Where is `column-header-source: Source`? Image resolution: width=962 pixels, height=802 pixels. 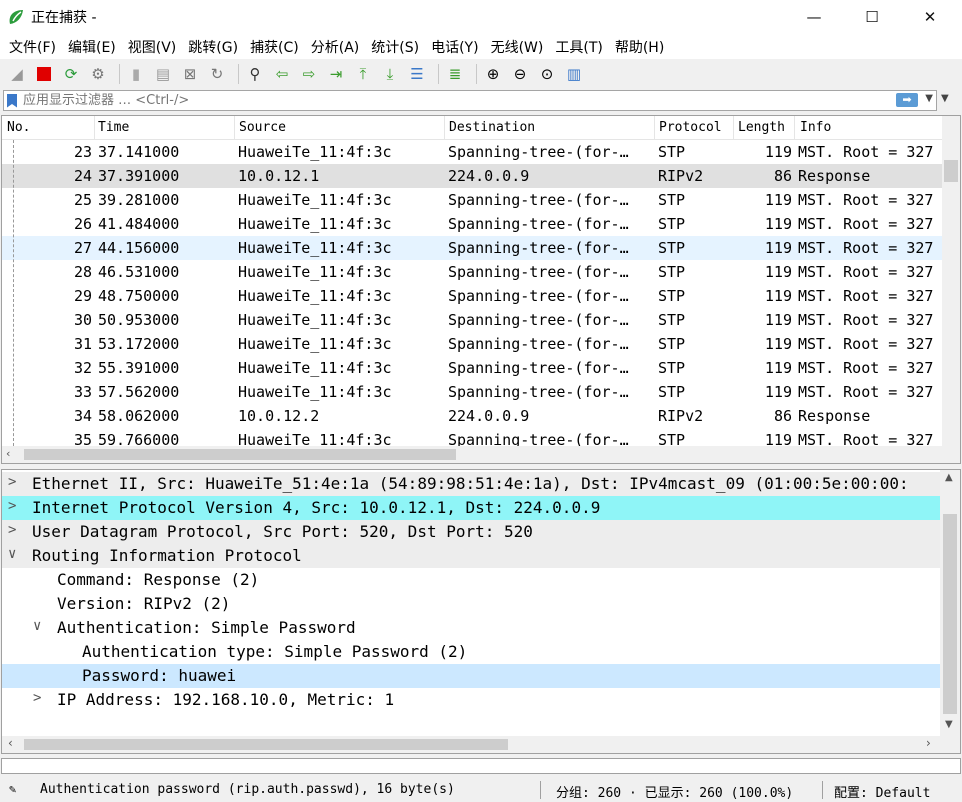 column-header-source: Source is located at coordinates (262, 127).